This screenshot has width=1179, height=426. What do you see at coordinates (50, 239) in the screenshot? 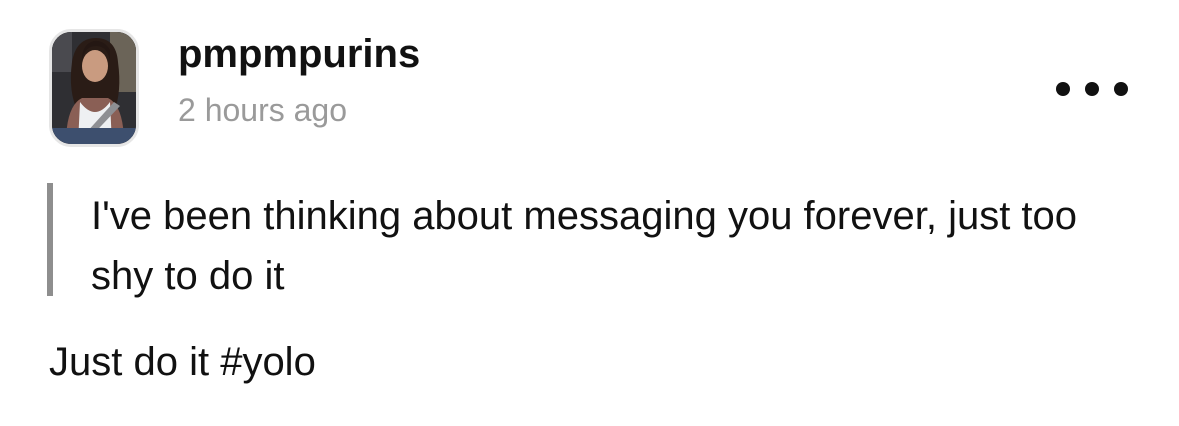
I see `quote-bar` at bounding box center [50, 239].